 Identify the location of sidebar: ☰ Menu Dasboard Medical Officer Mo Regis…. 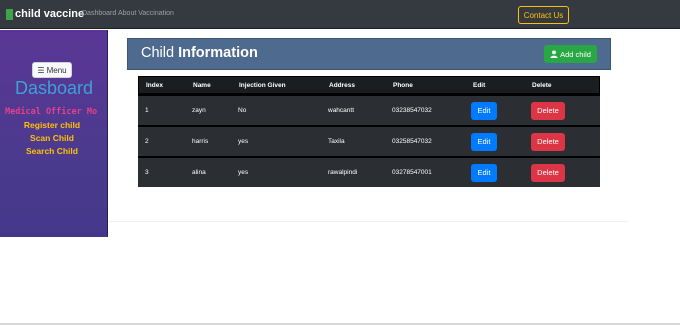
(54, 133).